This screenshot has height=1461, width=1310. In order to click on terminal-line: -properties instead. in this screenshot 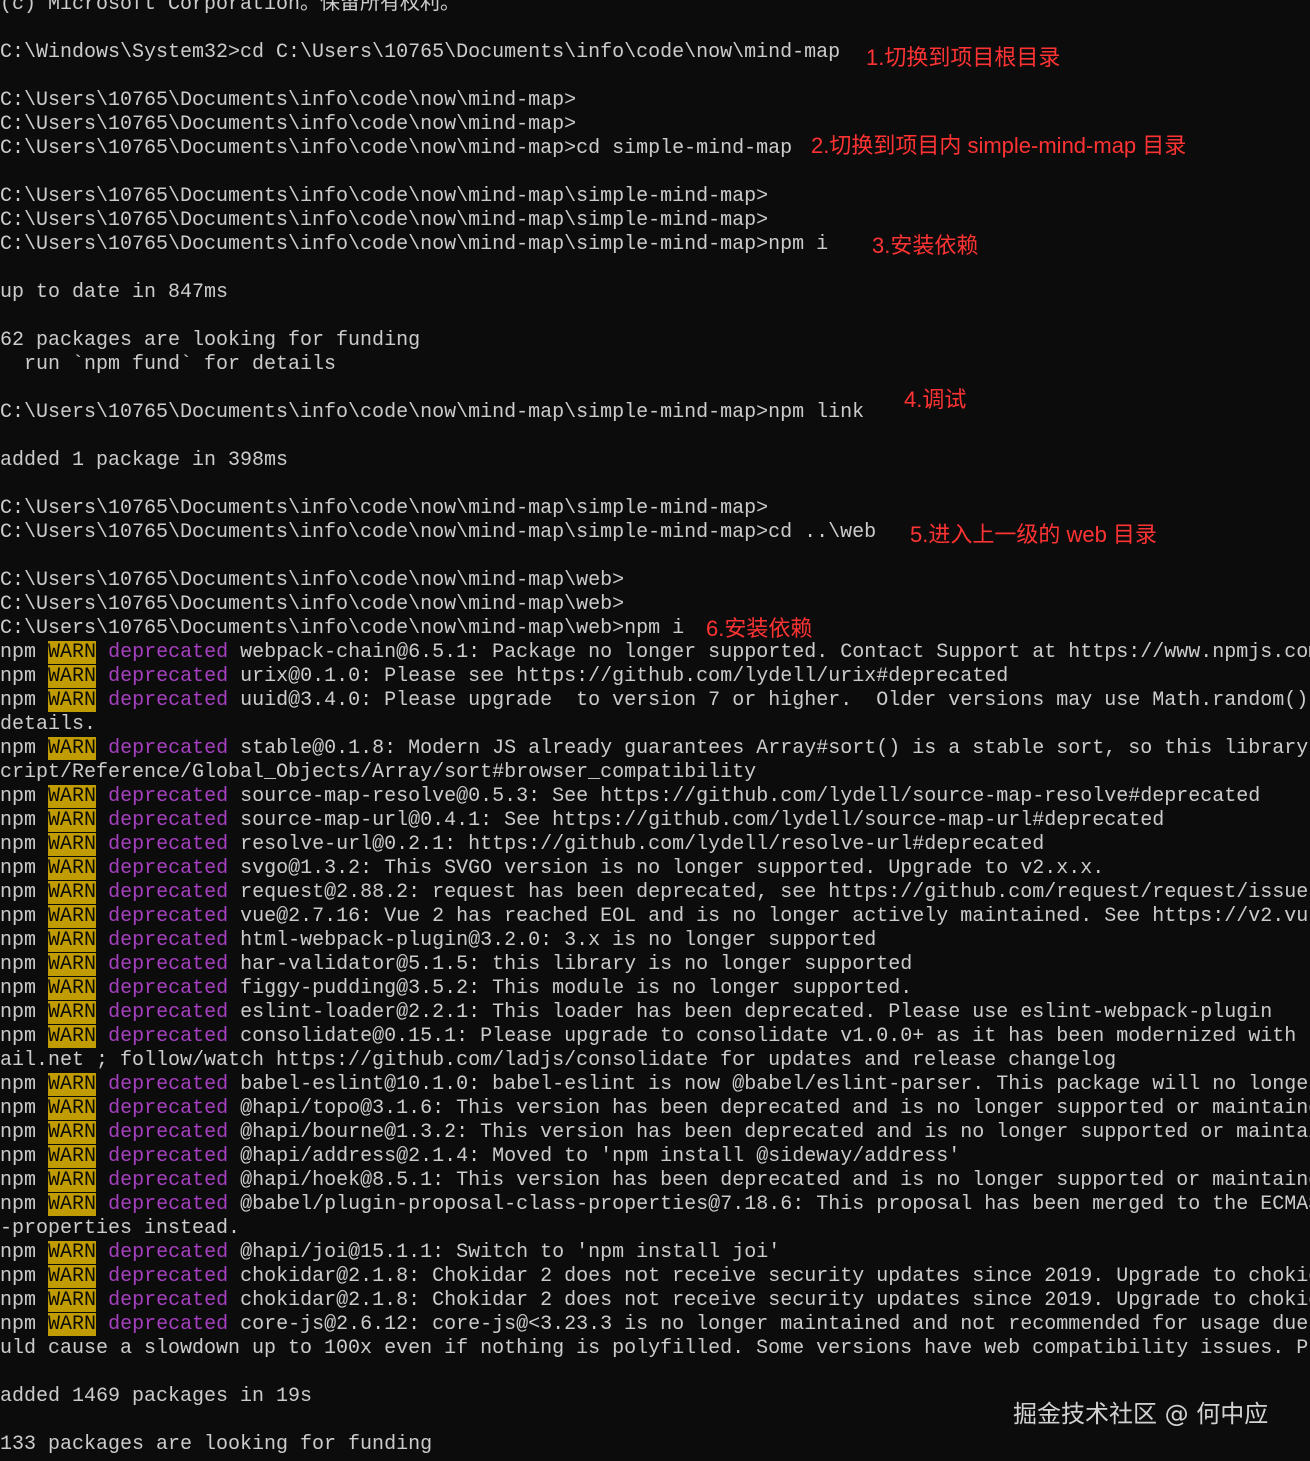, I will do `click(120, 1228)`.